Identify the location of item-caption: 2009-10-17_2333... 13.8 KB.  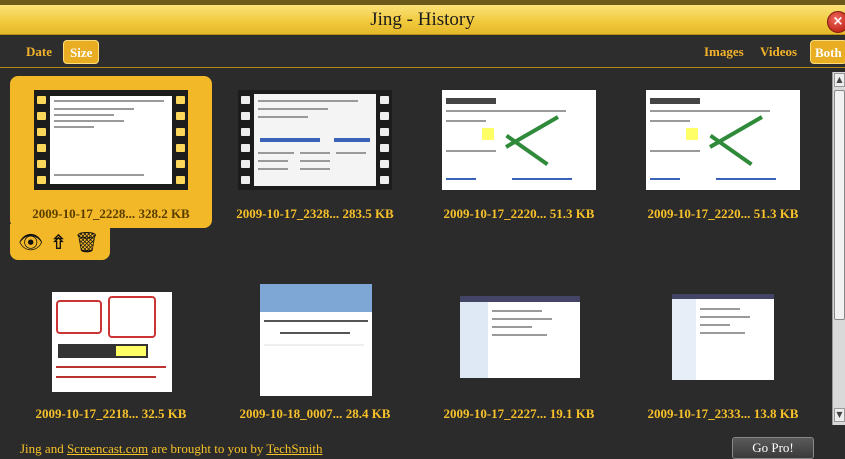
(723, 413).